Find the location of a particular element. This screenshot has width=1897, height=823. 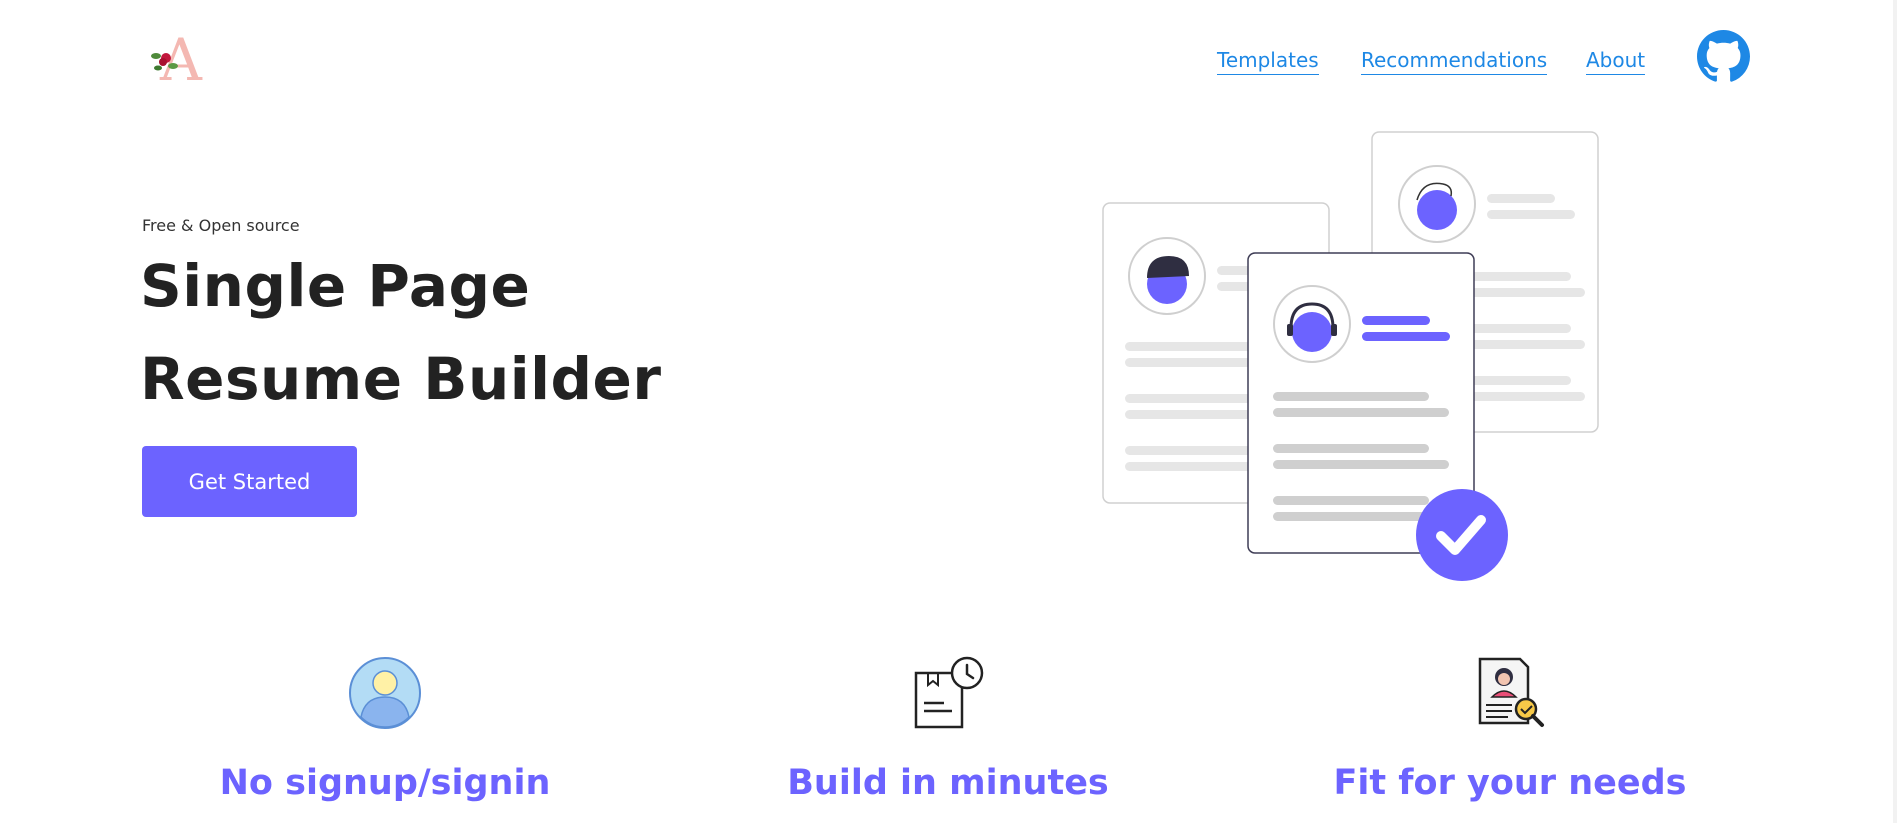

feature-no-signup: No signup/signin is located at coordinates (385, 730).